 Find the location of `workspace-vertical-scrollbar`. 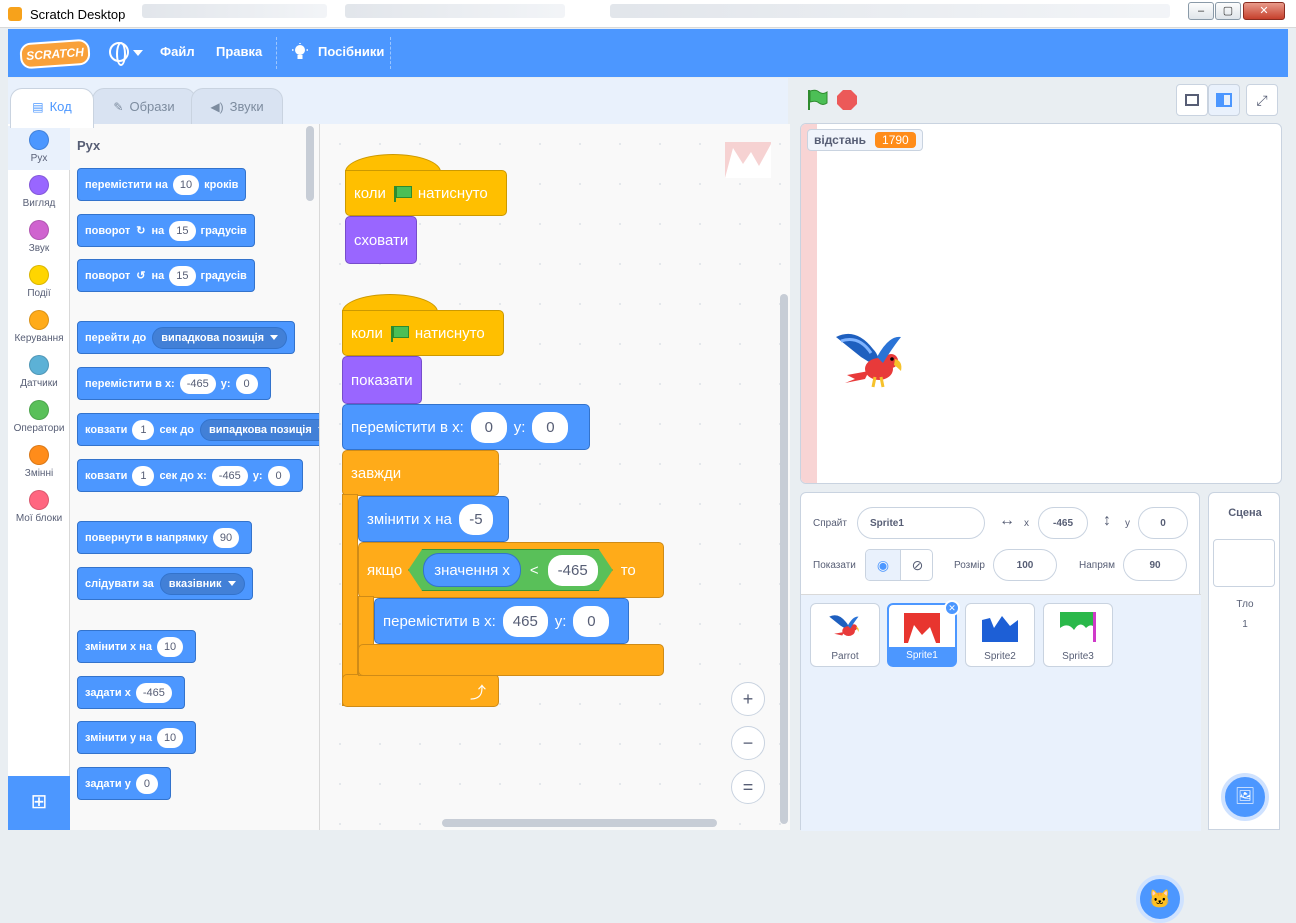

workspace-vertical-scrollbar is located at coordinates (784, 559).